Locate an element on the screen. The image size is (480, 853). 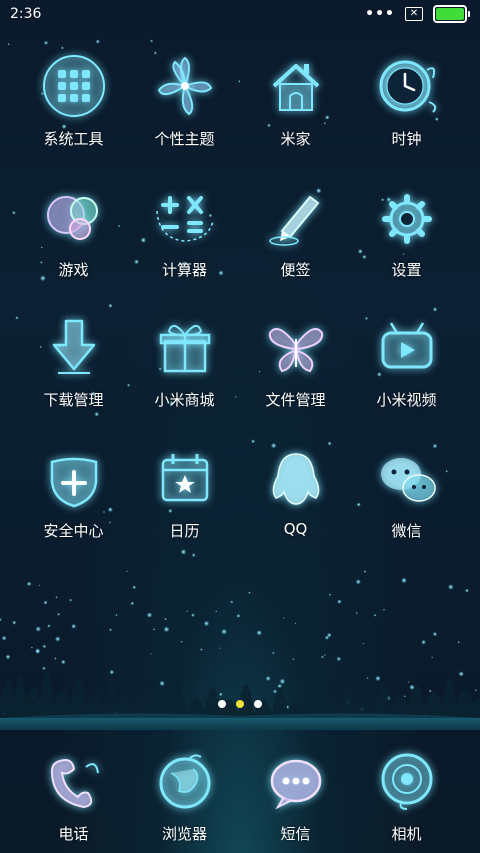
home-app-themes-flower: 个性主题 is located at coordinates (184, 115).